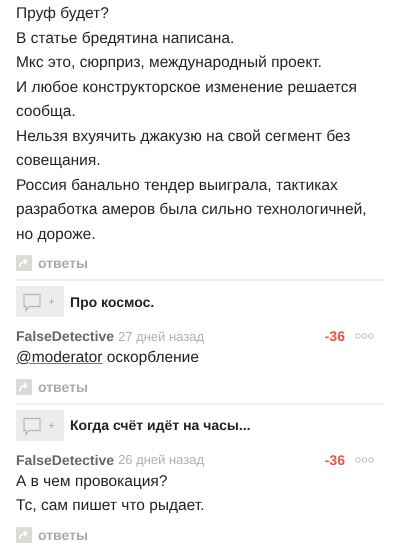 The image size is (400, 552). What do you see at coordinates (187, 100) in the screenshot?
I see `comment-text: И любое конструкторское изменение решается сообща.` at bounding box center [187, 100].